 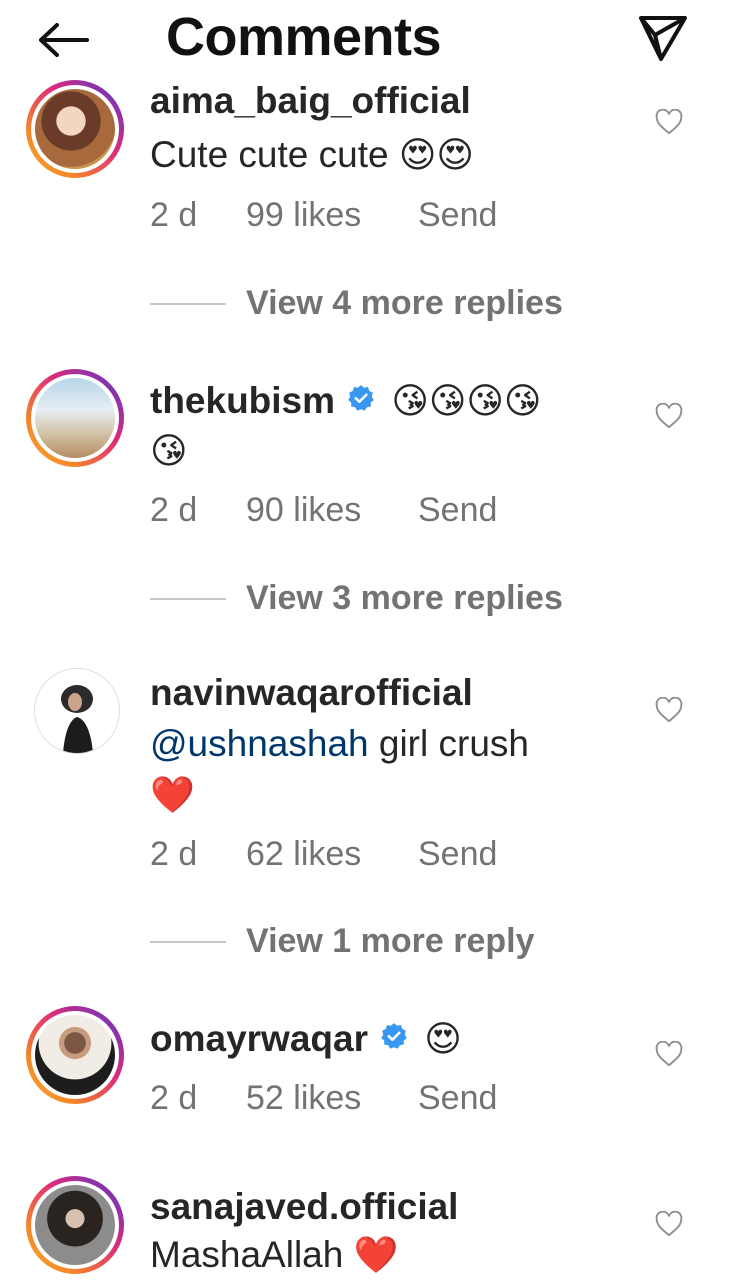 What do you see at coordinates (332, 510) in the screenshot?
I see `comment-likes: 90 likes` at bounding box center [332, 510].